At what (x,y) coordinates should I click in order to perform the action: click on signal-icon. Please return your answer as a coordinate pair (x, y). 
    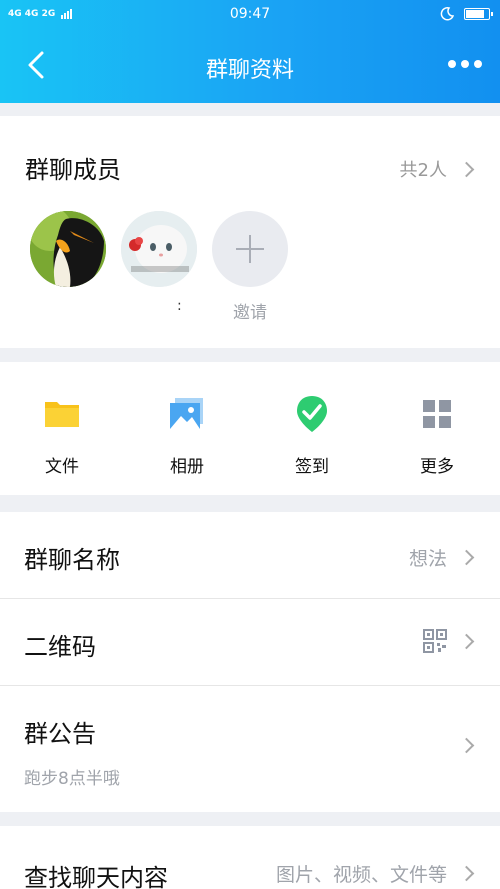
    Looking at the image, I should click on (67, 14).